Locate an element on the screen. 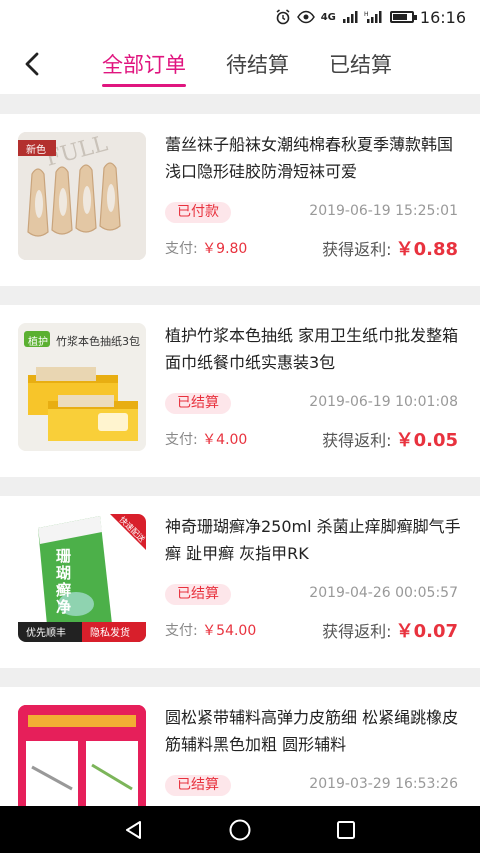 This screenshot has width=480, height=853. rebate-info: 获得返利: ￥0.88 is located at coordinates (390, 248).